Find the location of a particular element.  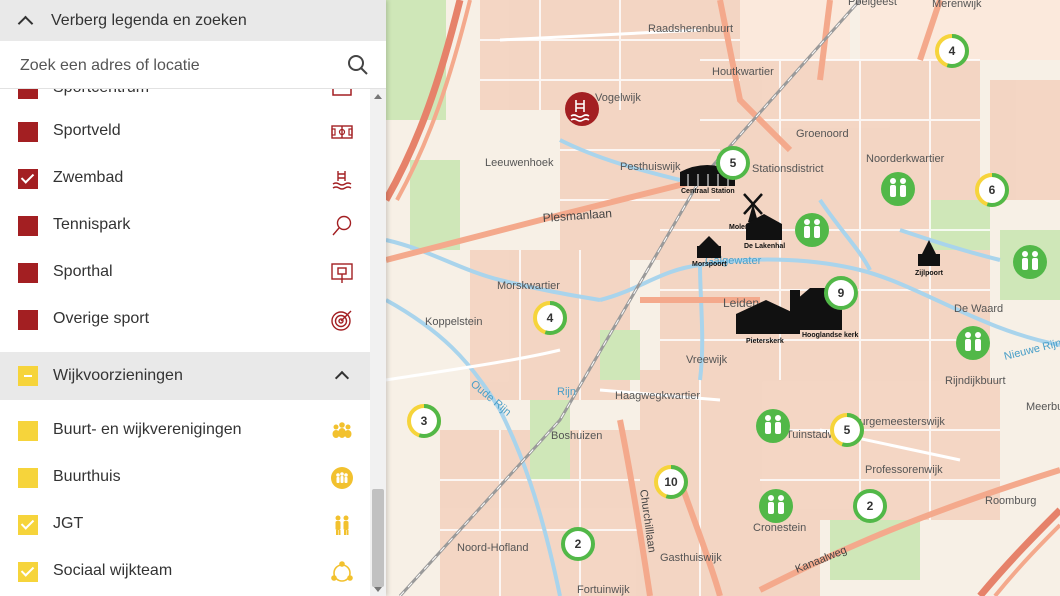

legend-item-zwembad: Zwembad is located at coordinates (185, 179).